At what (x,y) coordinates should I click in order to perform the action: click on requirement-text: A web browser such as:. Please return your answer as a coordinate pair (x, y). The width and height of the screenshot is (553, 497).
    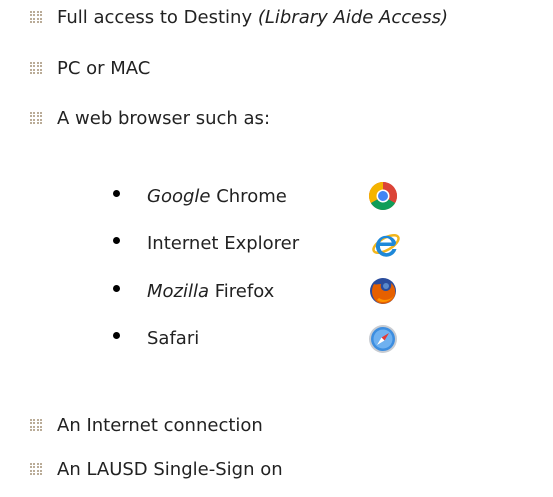
    Looking at the image, I should click on (164, 118).